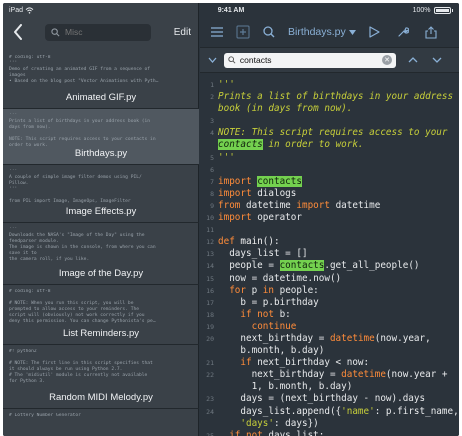 Image resolution: width=462 pixels, height=436 pixels. I want to click on find-bar: ✕, so click(329, 60).